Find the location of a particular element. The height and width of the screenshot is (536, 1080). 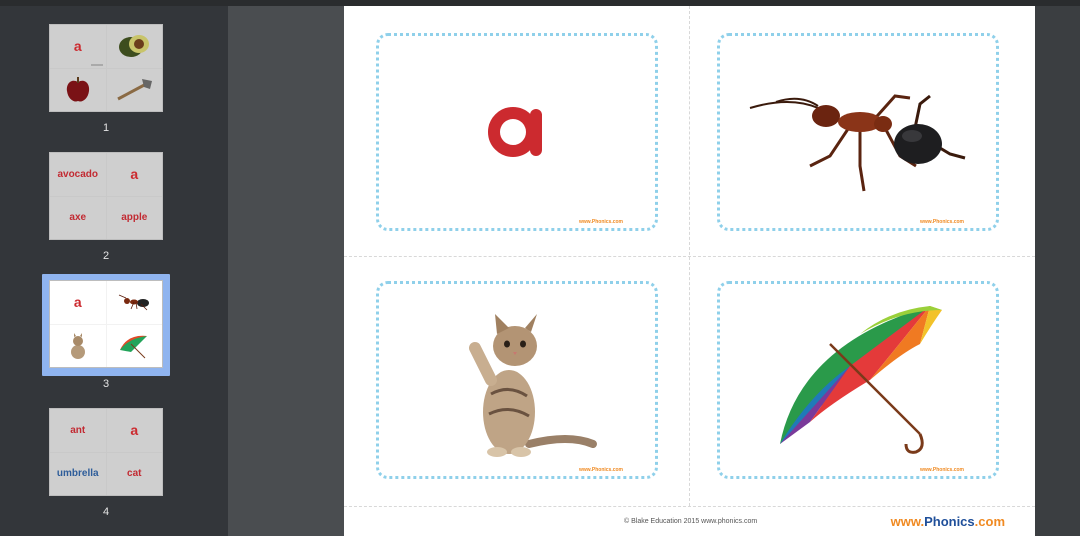

thumbnail-page-2: avocado a axe apple is located at coordinates (106, 196).